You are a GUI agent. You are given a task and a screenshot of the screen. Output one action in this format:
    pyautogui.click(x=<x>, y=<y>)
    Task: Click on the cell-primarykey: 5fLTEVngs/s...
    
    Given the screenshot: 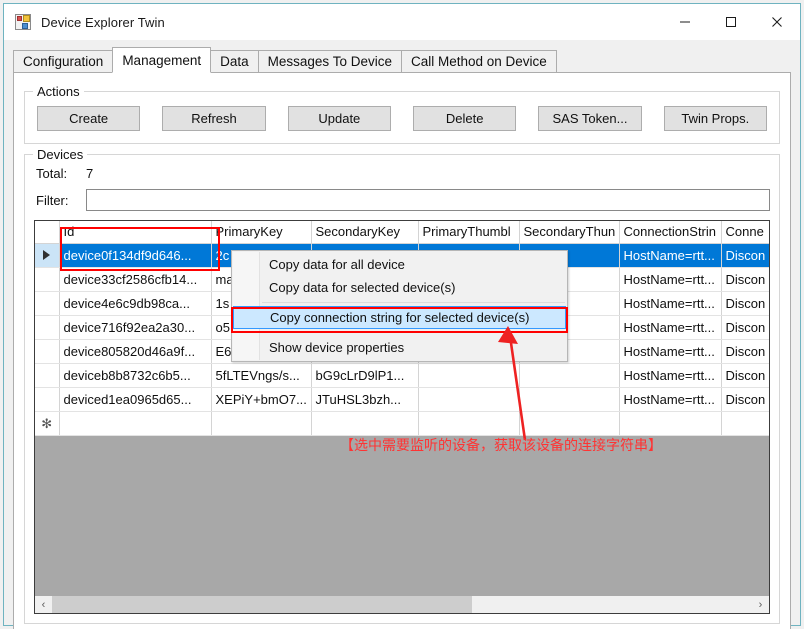 What is the action you would take?
    pyautogui.click(x=261, y=375)
    